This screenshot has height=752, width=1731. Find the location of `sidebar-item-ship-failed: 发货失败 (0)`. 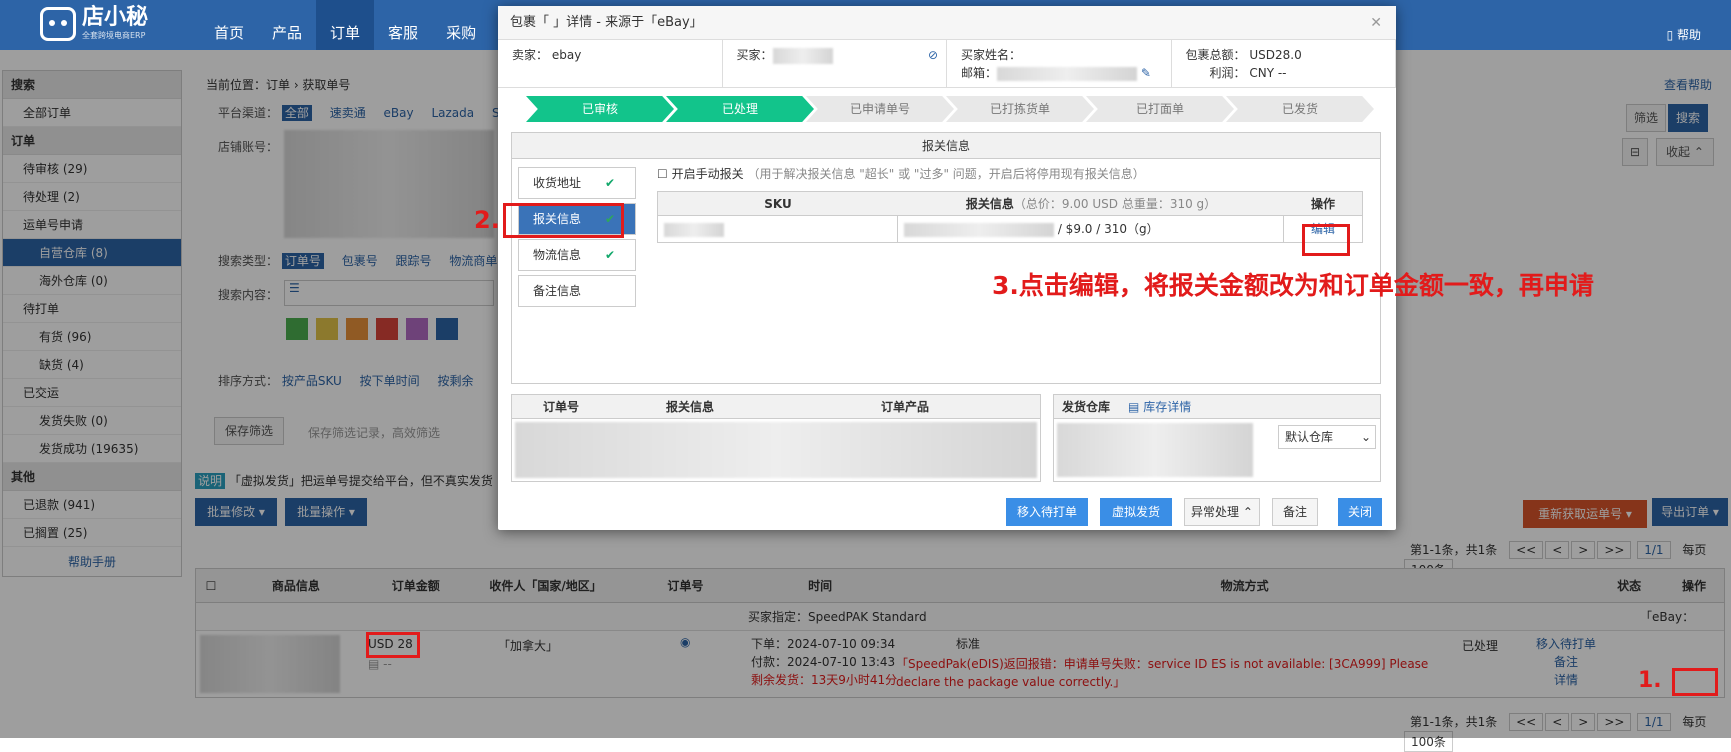

sidebar-item-ship-failed: 发货失败 (0) is located at coordinates (92, 421).